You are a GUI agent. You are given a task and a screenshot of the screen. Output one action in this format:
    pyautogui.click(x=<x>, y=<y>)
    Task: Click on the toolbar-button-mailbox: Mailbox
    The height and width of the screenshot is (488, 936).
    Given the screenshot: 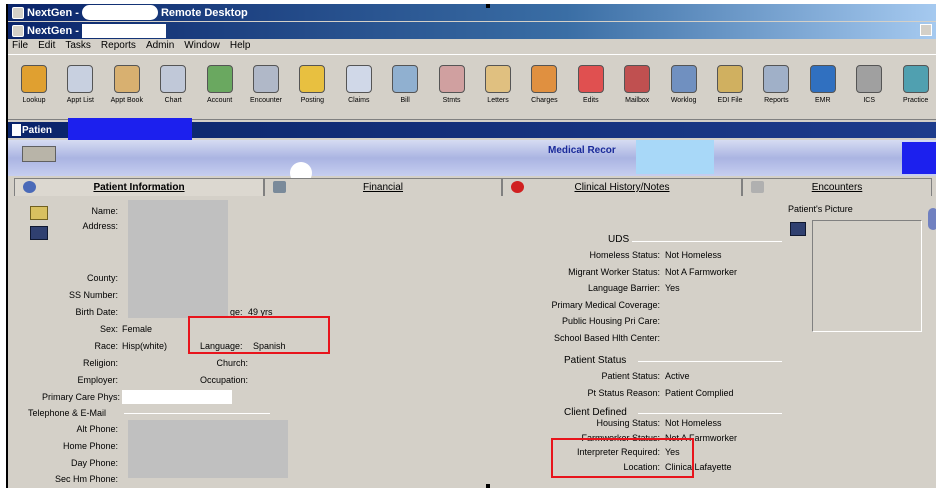 What is the action you would take?
    pyautogui.click(x=637, y=88)
    